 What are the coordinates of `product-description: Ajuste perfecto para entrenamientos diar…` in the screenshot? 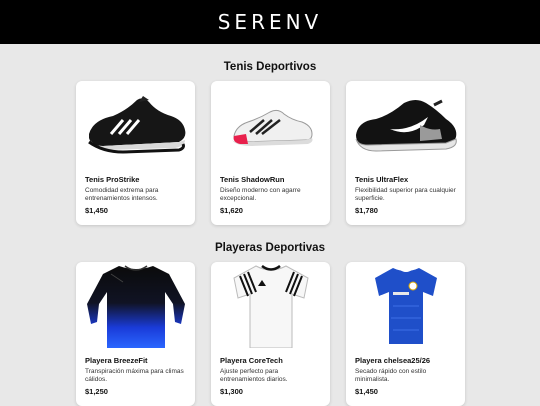 It's located at (254, 375).